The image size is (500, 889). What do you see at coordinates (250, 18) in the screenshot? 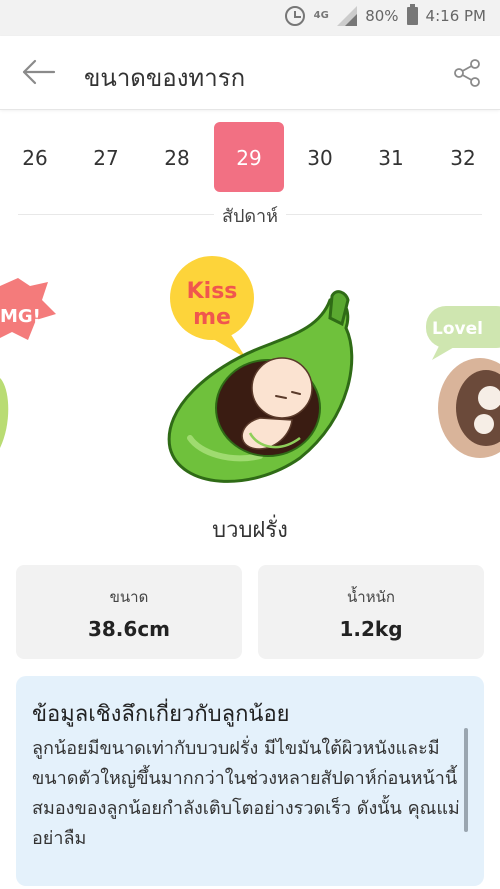
I see `status-bar: 4G 80% 4:16 PM` at bounding box center [250, 18].